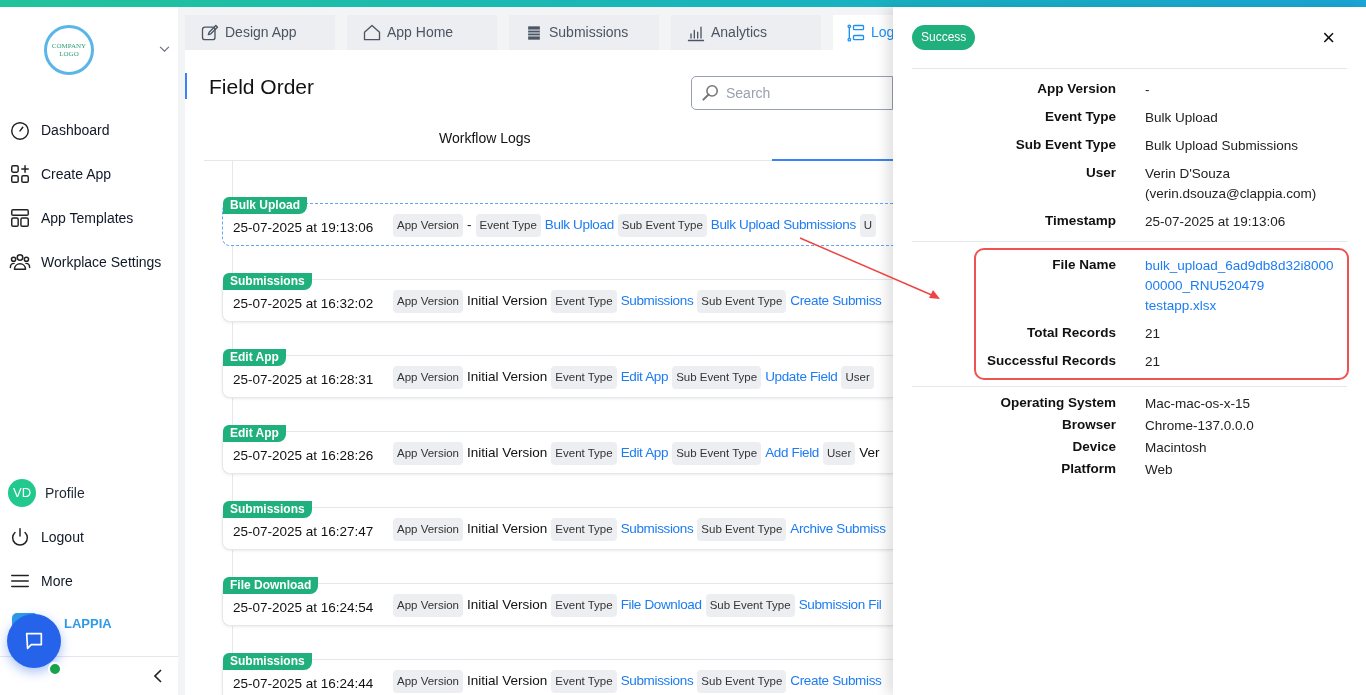  I want to click on grid-plus-icon, so click(20, 174).